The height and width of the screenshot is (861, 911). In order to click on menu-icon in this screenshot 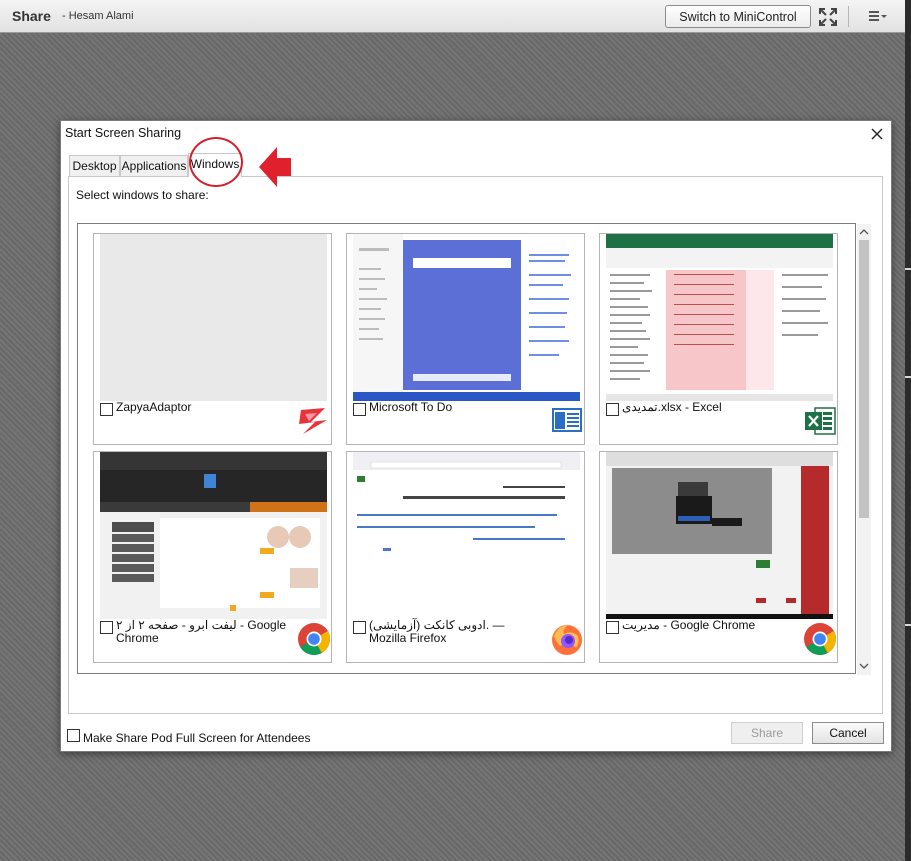, I will do `click(878, 16)`.